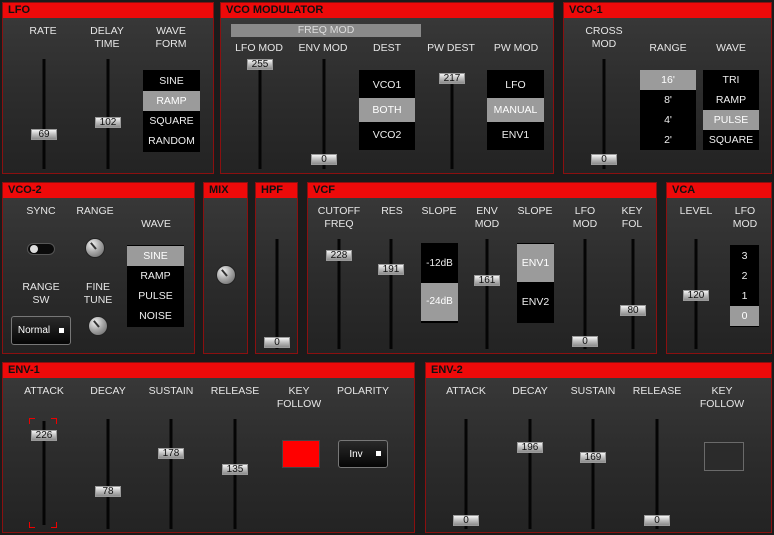  What do you see at coordinates (633, 310) in the screenshot?
I see `key-fol-thumb: 80` at bounding box center [633, 310].